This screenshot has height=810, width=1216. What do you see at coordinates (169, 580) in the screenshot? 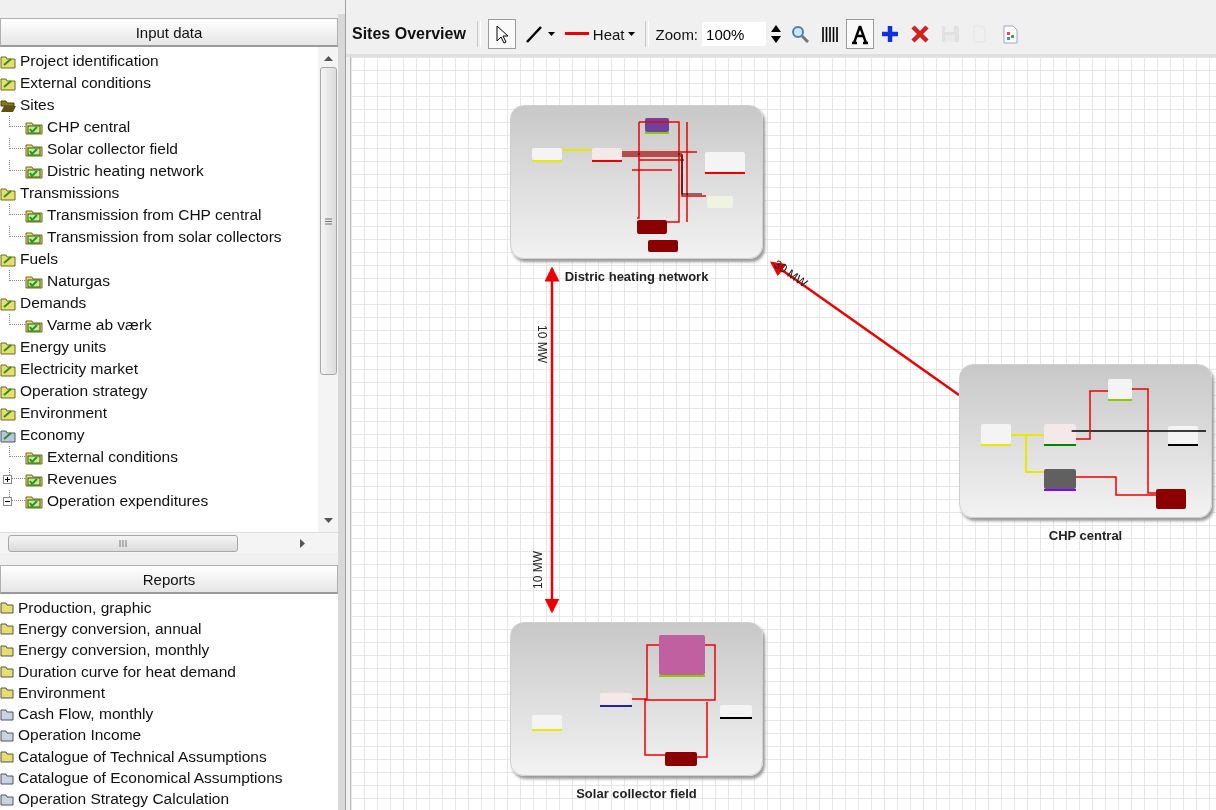
I see `panel-header: Reports` at bounding box center [169, 580].